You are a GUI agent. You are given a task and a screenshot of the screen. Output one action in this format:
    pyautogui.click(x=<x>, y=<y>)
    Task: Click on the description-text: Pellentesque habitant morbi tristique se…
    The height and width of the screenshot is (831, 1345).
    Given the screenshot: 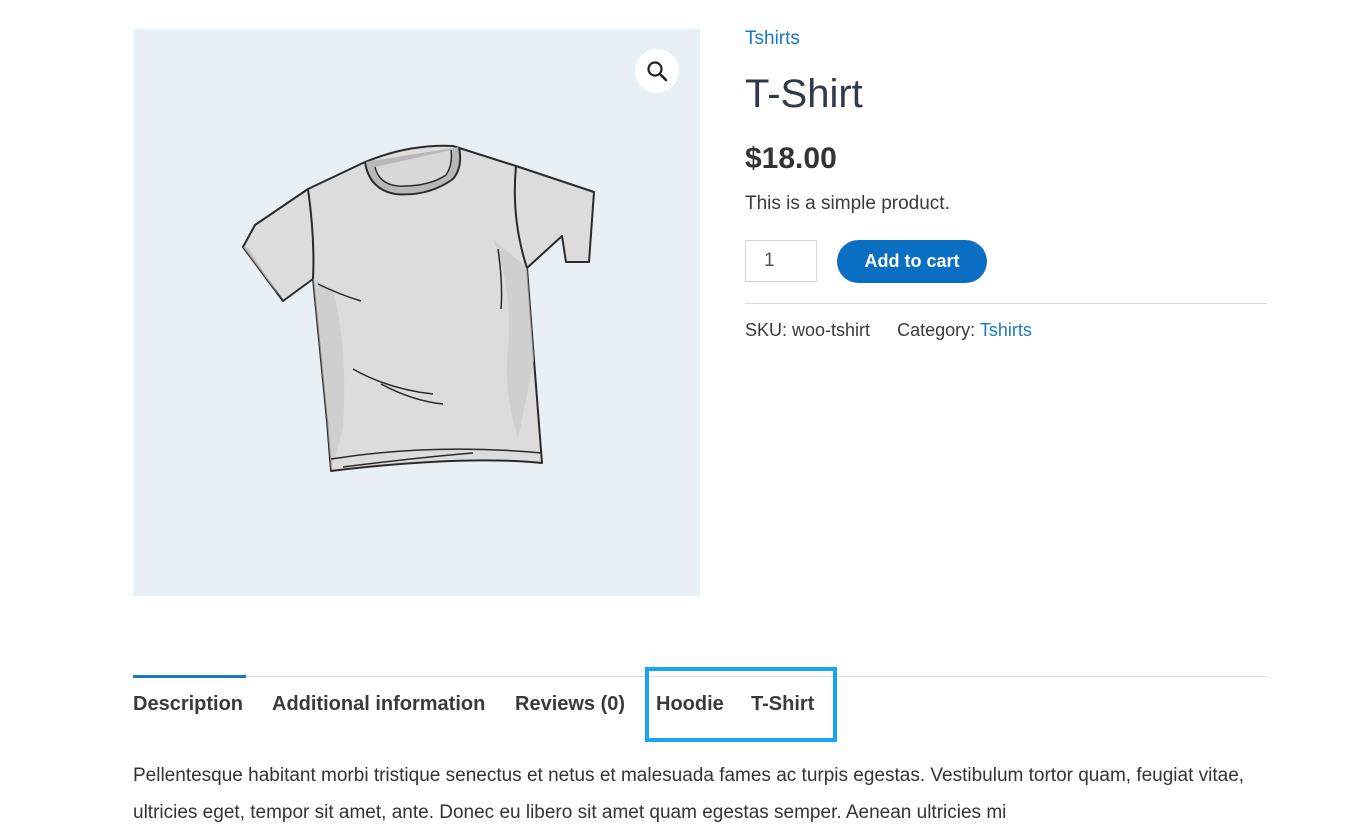 What is the action you would take?
    pyautogui.click(x=689, y=794)
    